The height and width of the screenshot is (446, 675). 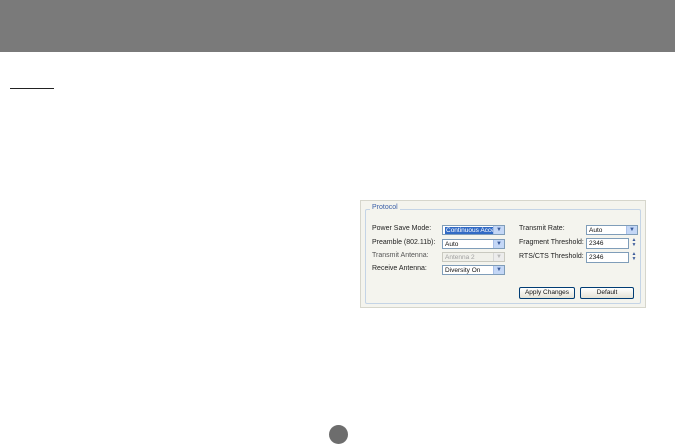 I want to click on fragment-threshold-label: Fragment Threshold:, so click(x=551, y=242).